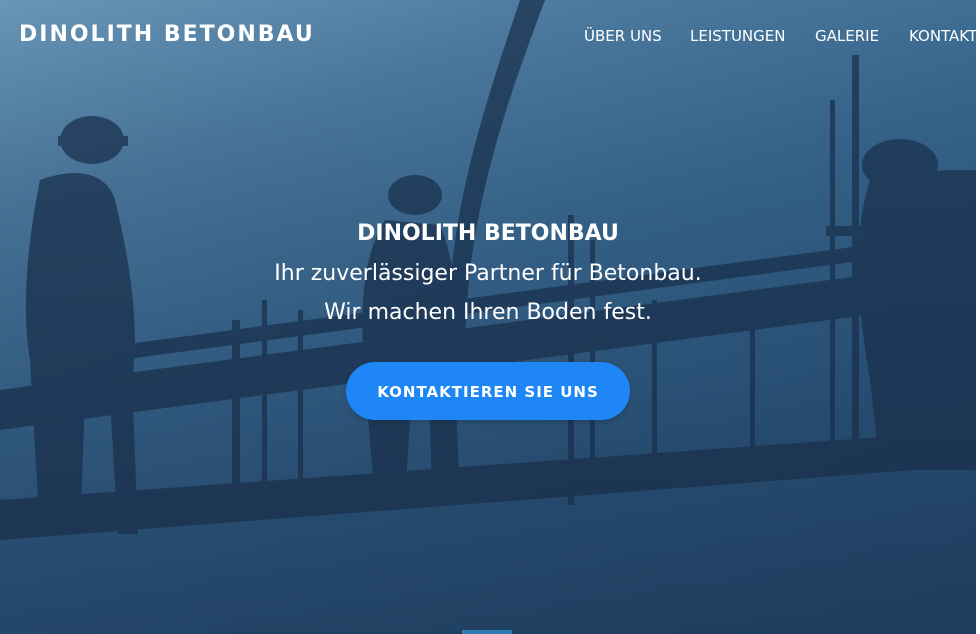  Describe the element at coordinates (978, 317) in the screenshot. I see `window-edge` at that location.